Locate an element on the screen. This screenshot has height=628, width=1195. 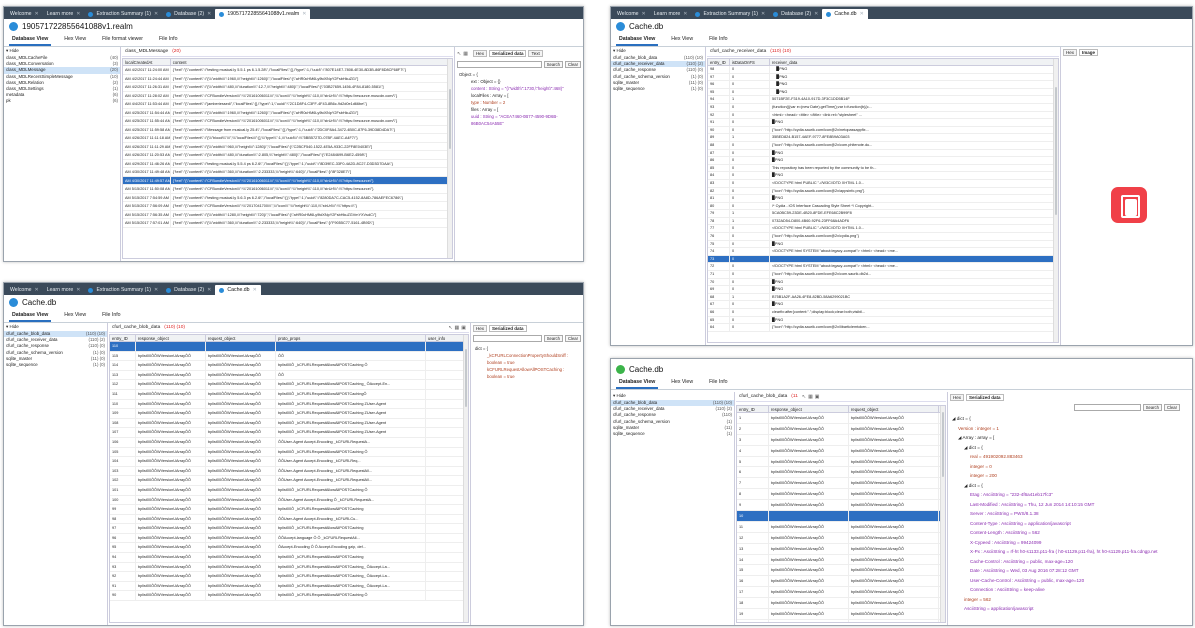
table-row: 79 1 5CA0BC59-23DE-4B20-8FDE-EFE68C2B99F8 is located at coordinates (883, 214).